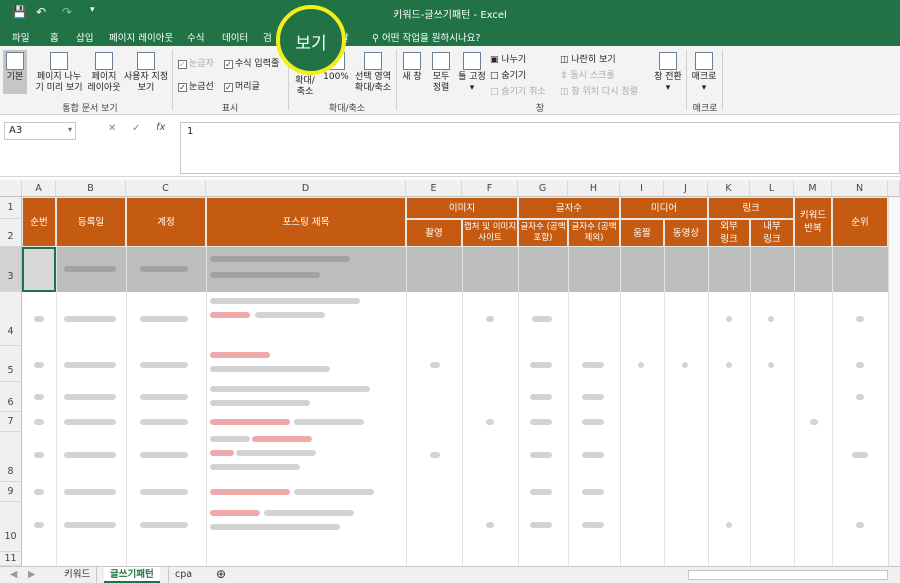 The height and width of the screenshot is (583, 900). Describe the element at coordinates (11, 269) in the screenshot. I see `row-header: 3` at that location.